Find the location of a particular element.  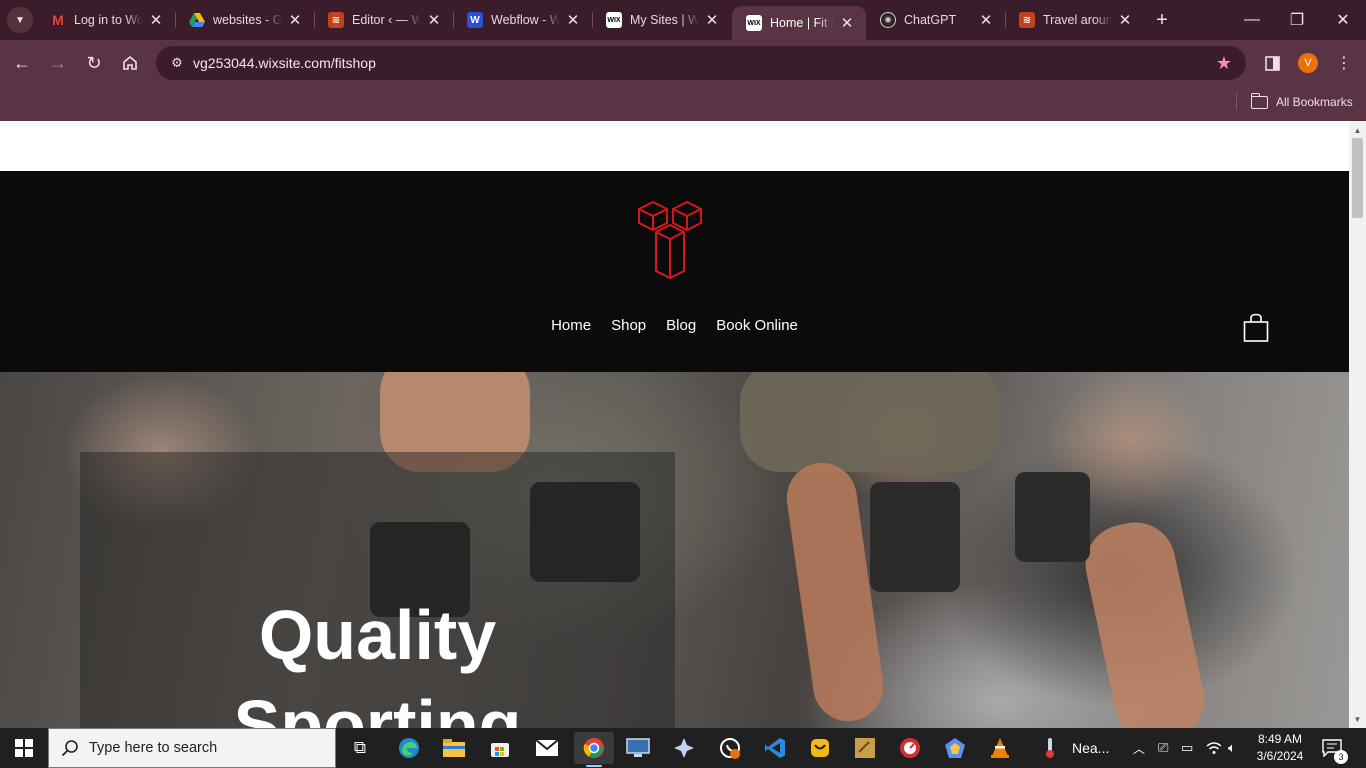

taskbar-clock: 8:49 AM 3/6/2024 is located at coordinates (1280, 748).